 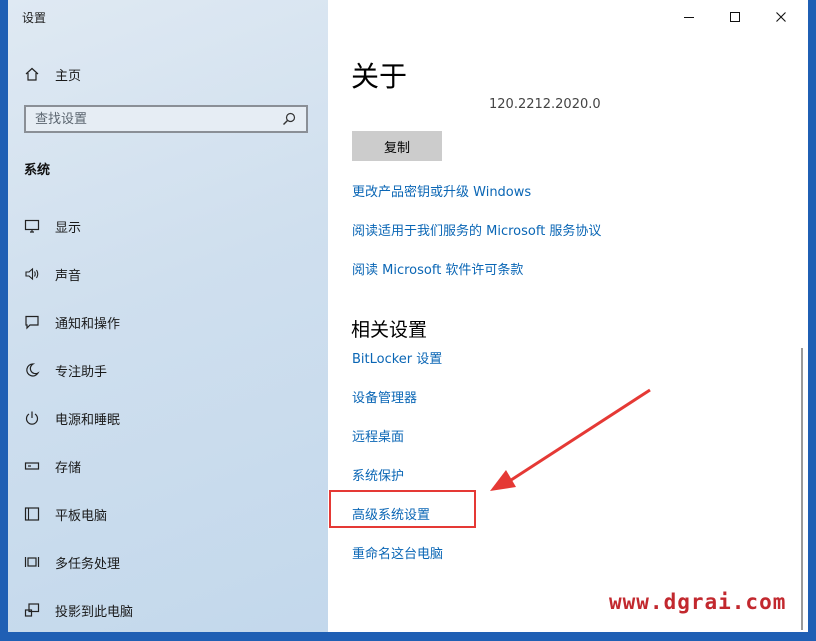 I want to click on speaker-icon, so click(x=32, y=274).